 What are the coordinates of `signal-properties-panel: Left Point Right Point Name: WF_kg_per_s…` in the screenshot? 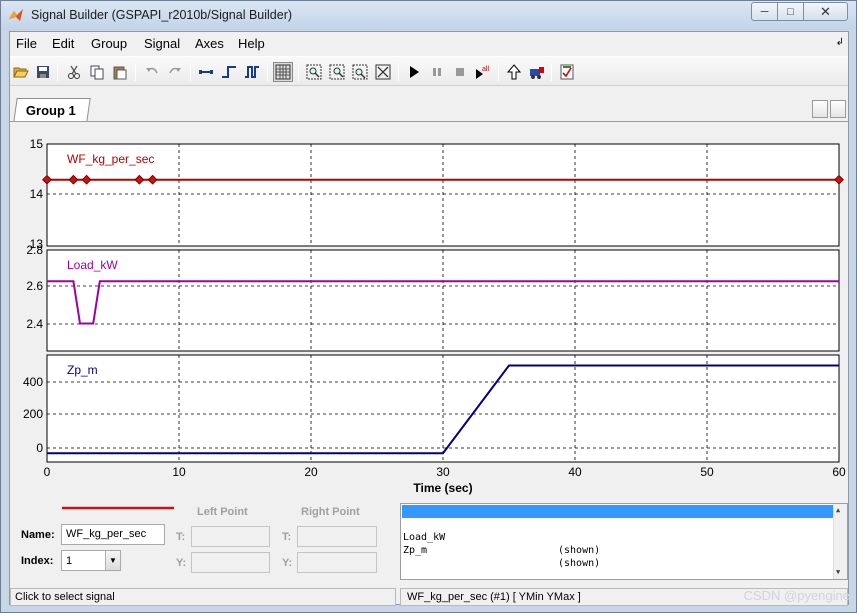 It's located at (429, 543).